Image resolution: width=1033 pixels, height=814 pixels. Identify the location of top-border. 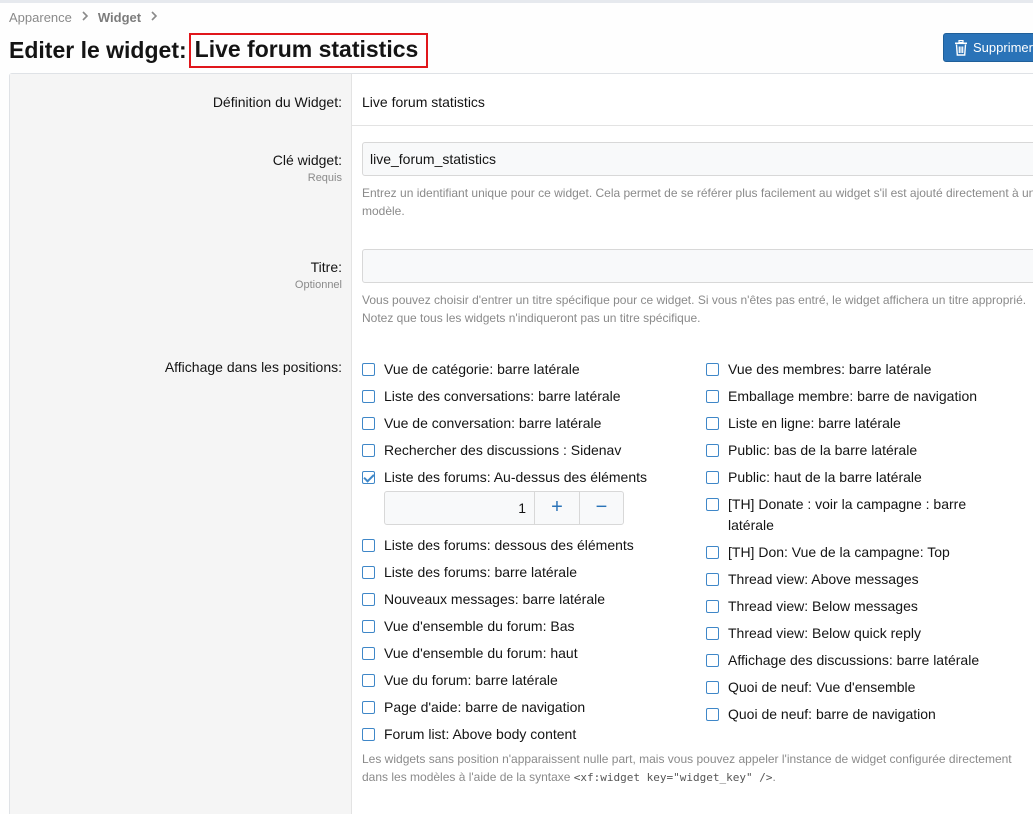
(516, 1).